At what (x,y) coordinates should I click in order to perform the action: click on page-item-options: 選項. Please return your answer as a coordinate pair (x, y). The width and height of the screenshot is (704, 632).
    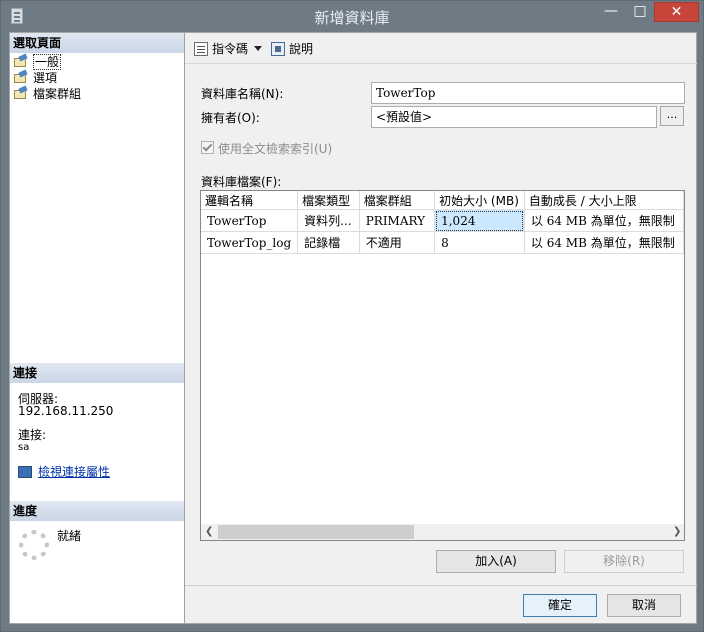
    Looking at the image, I should click on (35, 78).